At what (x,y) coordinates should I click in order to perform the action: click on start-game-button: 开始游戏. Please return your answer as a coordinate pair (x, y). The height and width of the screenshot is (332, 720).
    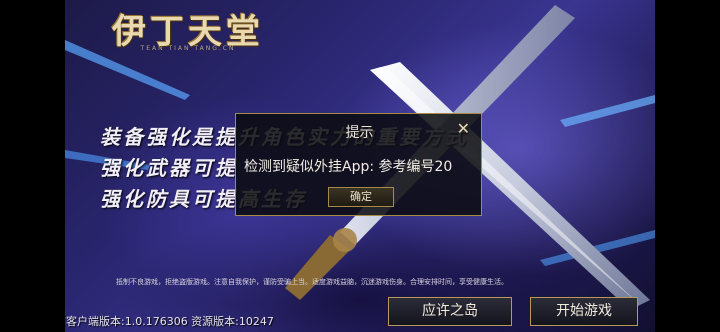
    Looking at the image, I should click on (584, 311).